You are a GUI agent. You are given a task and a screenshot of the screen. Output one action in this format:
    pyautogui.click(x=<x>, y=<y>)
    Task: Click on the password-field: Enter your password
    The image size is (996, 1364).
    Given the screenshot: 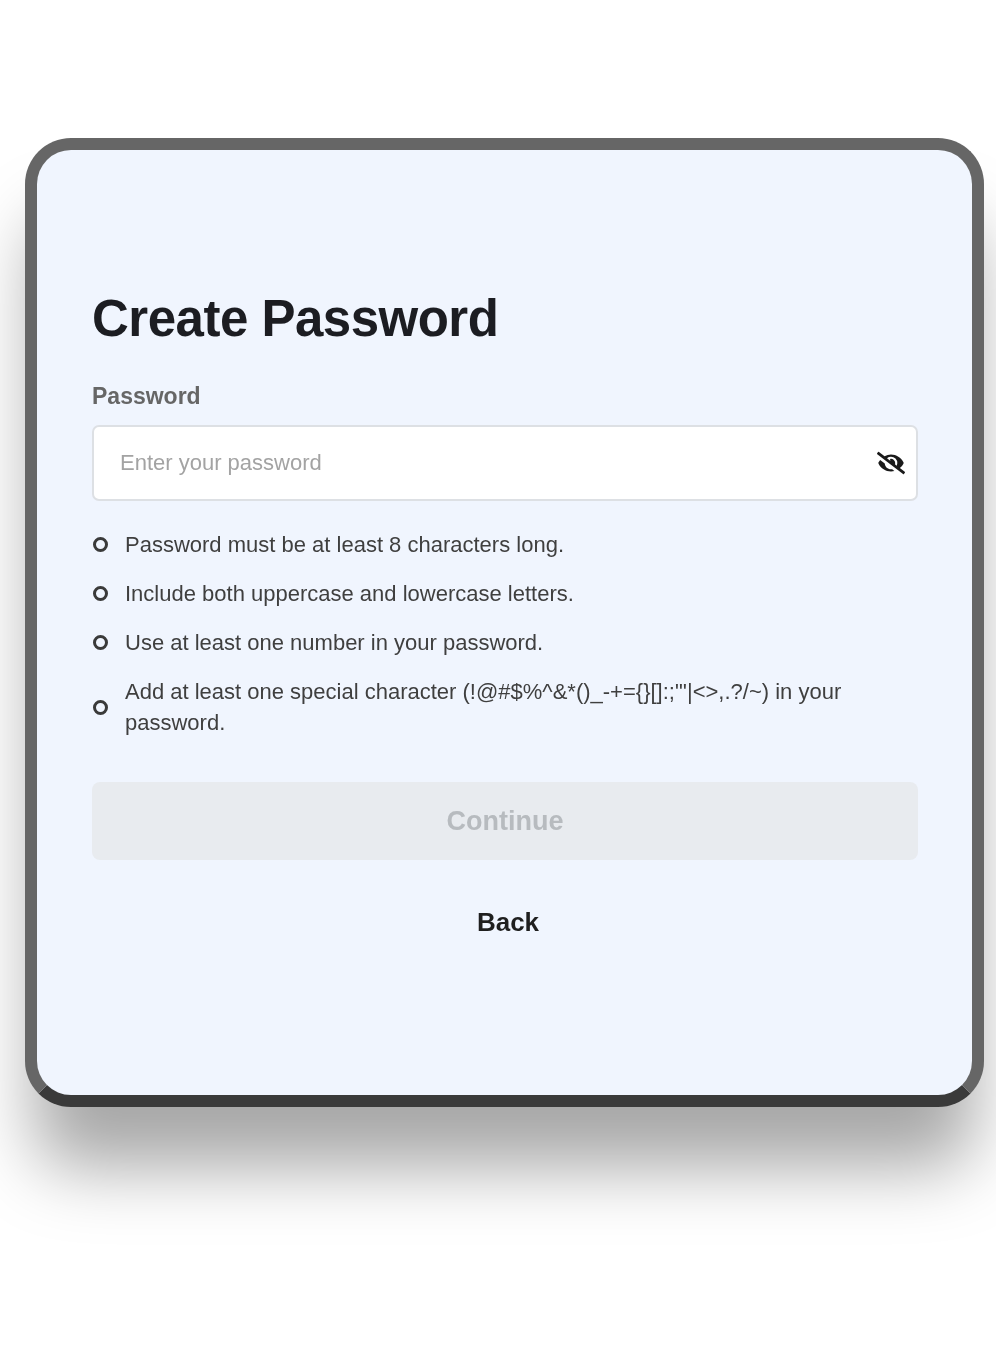 What is the action you would take?
    pyautogui.click(x=505, y=463)
    